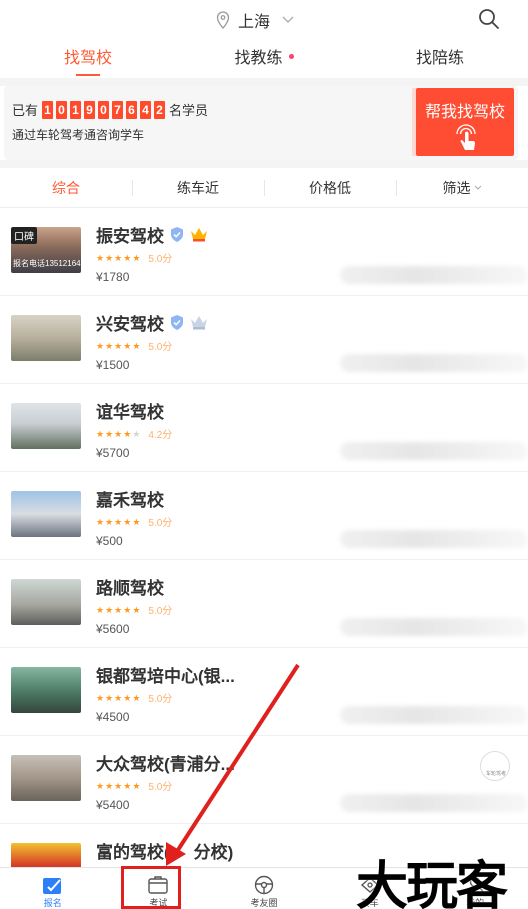 Image resolution: width=528 pixels, height=909 pixels. I want to click on school-list-item: 谊华驾校 ★ ★ ★ ★ ★ 4.2分 ¥5700, so click(264, 428).